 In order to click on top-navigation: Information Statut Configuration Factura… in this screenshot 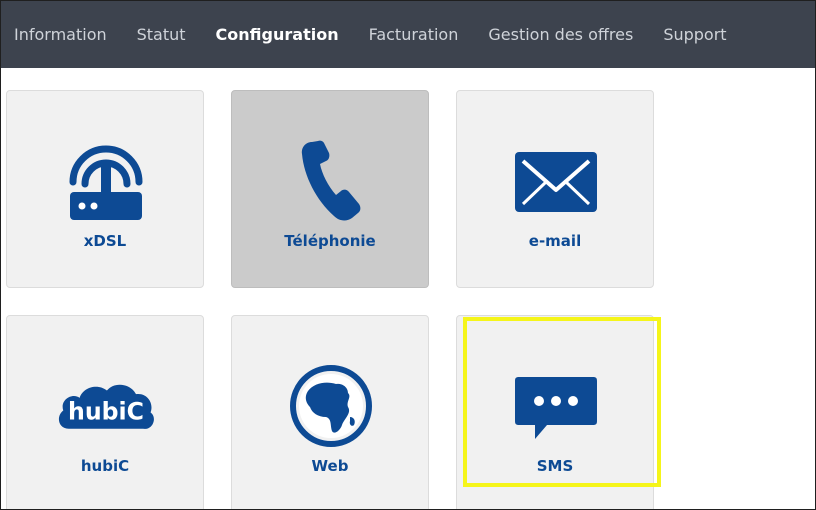, I will do `click(408, 34)`.